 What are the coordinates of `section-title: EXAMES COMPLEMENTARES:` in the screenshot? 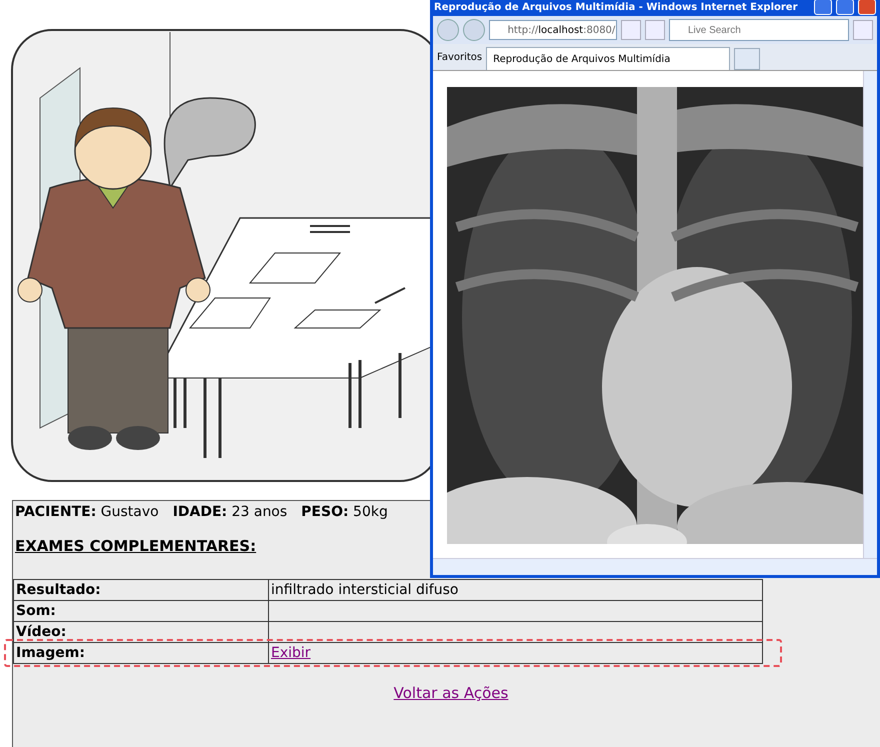 It's located at (135, 546).